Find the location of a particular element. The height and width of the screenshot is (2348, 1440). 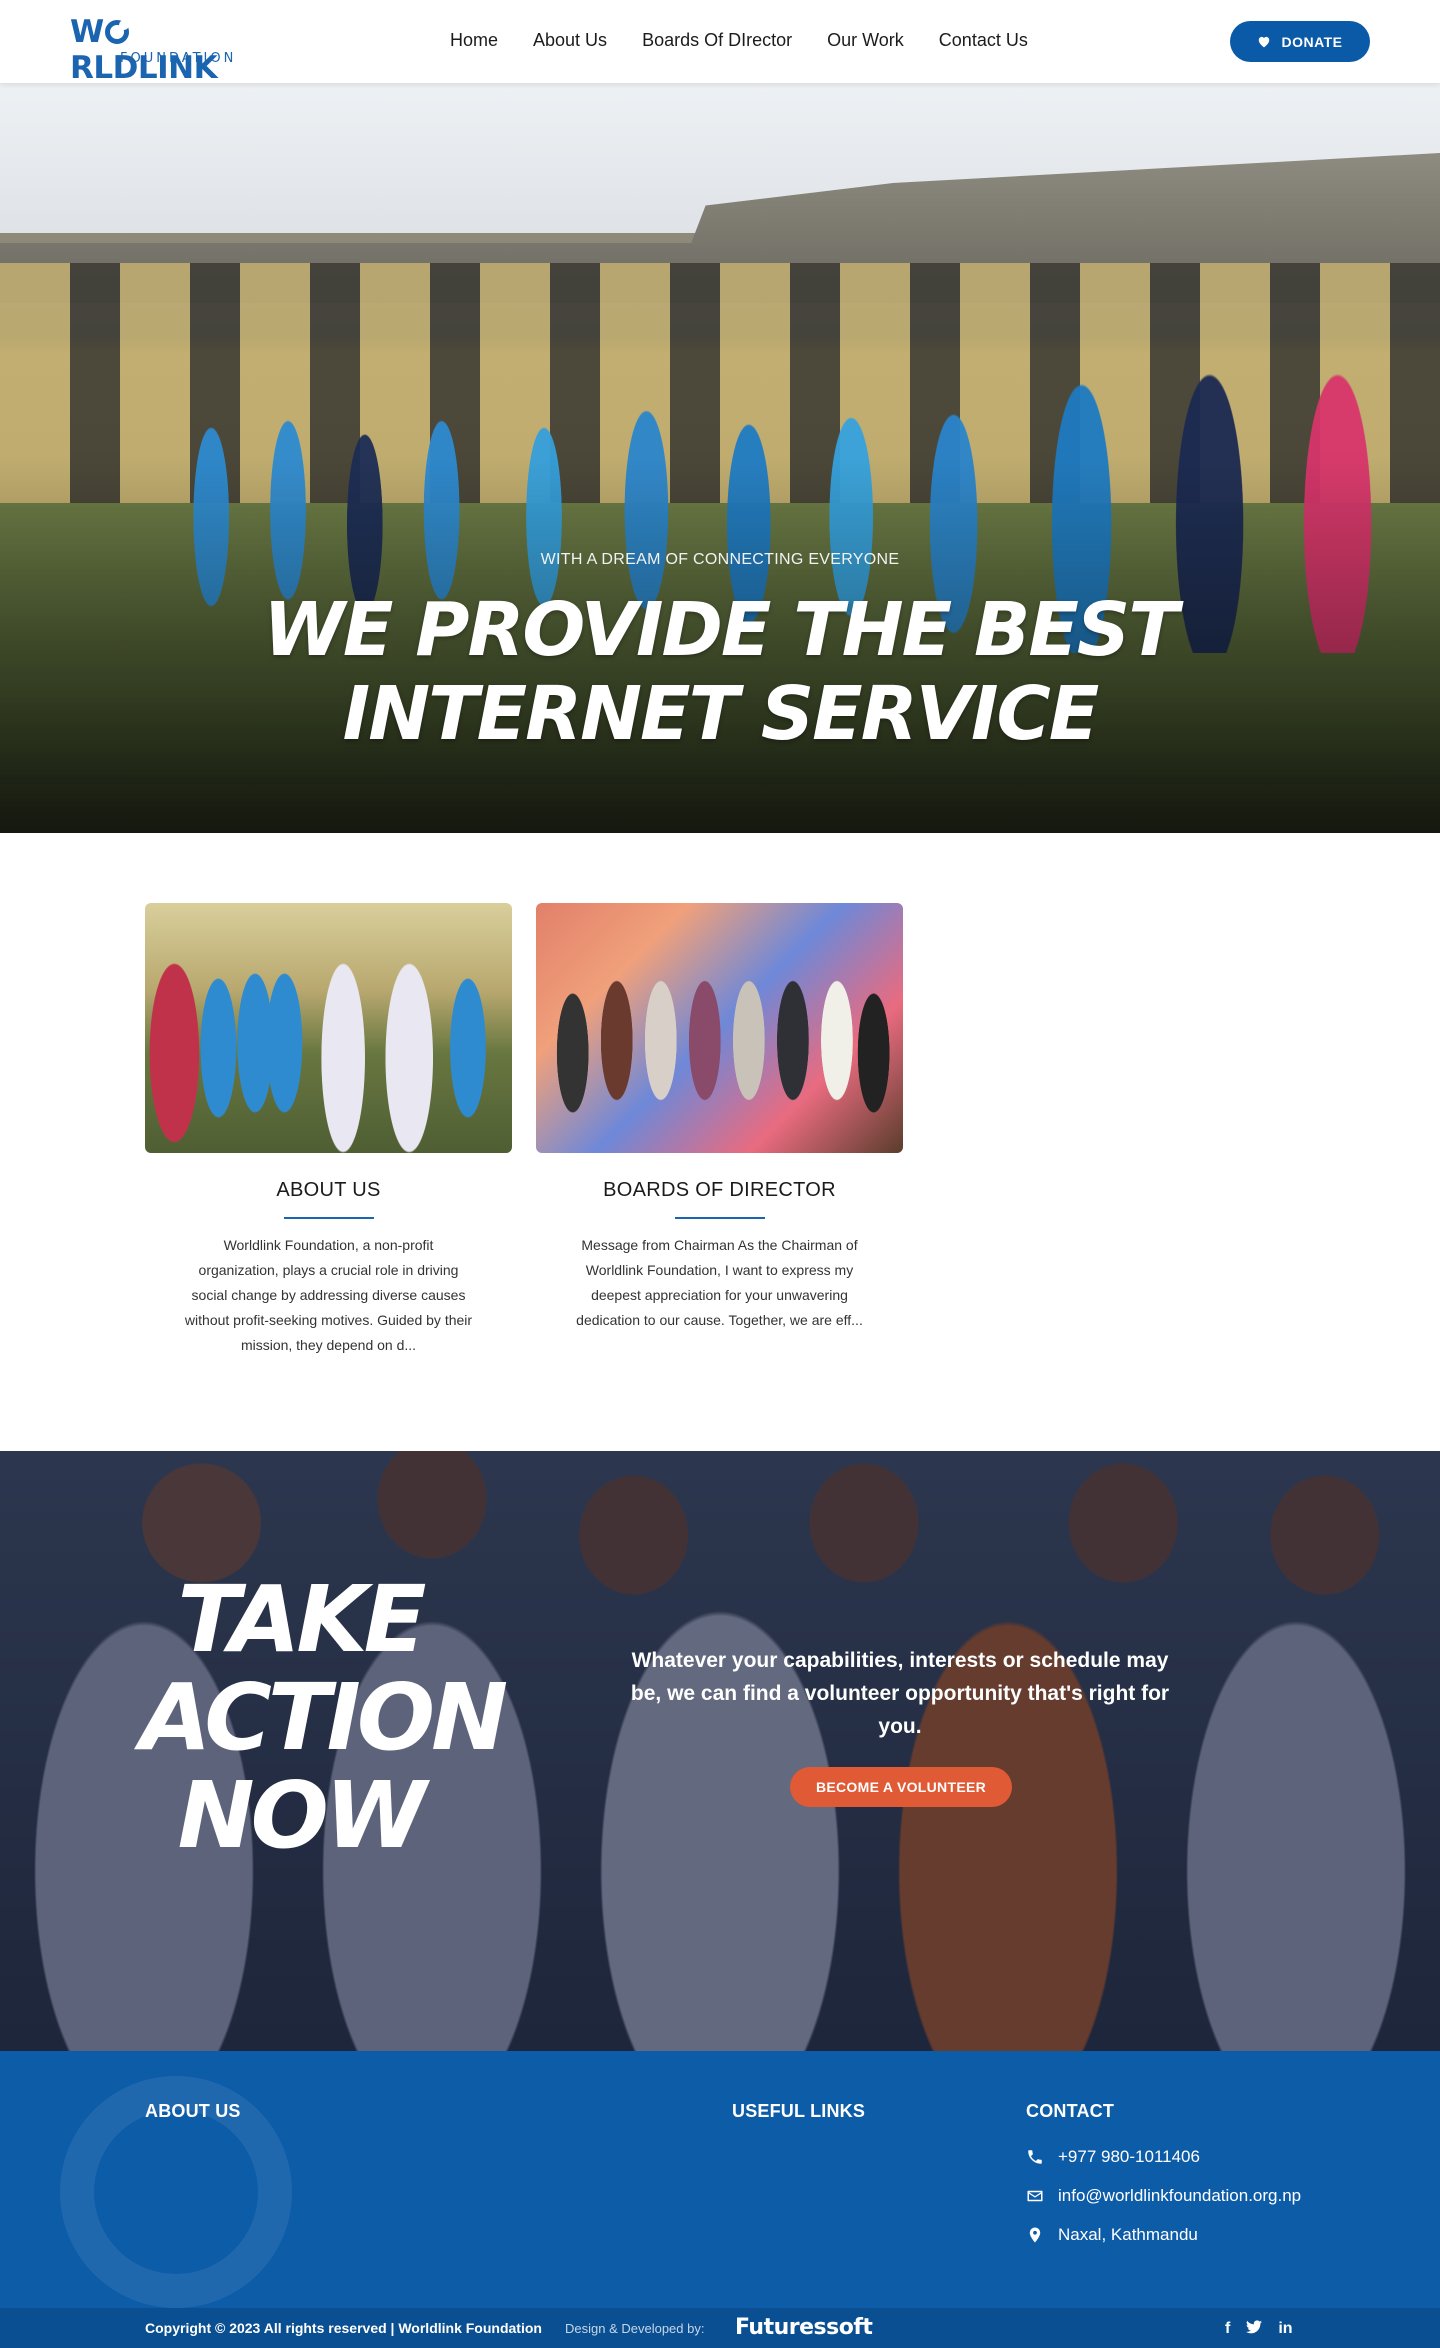

social-links: f in is located at coordinates (1259, 2329).